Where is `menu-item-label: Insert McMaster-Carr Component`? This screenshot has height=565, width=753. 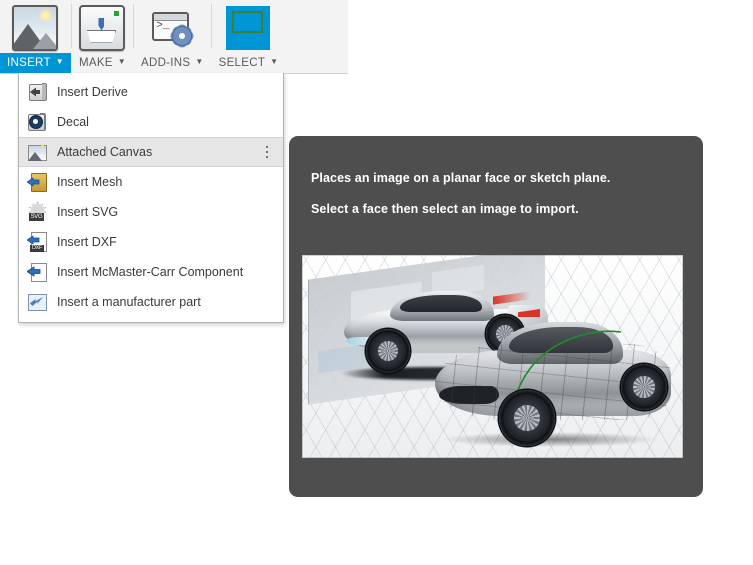
menu-item-label: Insert McMaster-Carr Component is located at coordinates (150, 272).